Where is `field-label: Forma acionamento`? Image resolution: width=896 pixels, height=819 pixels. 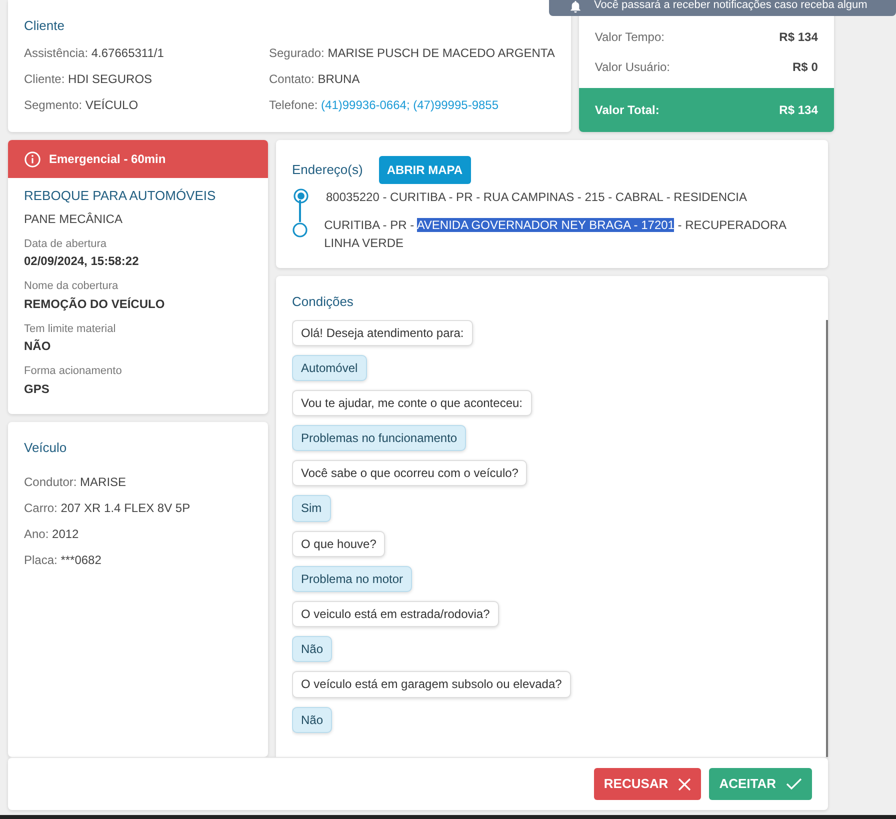
field-label: Forma acionamento is located at coordinates (73, 371).